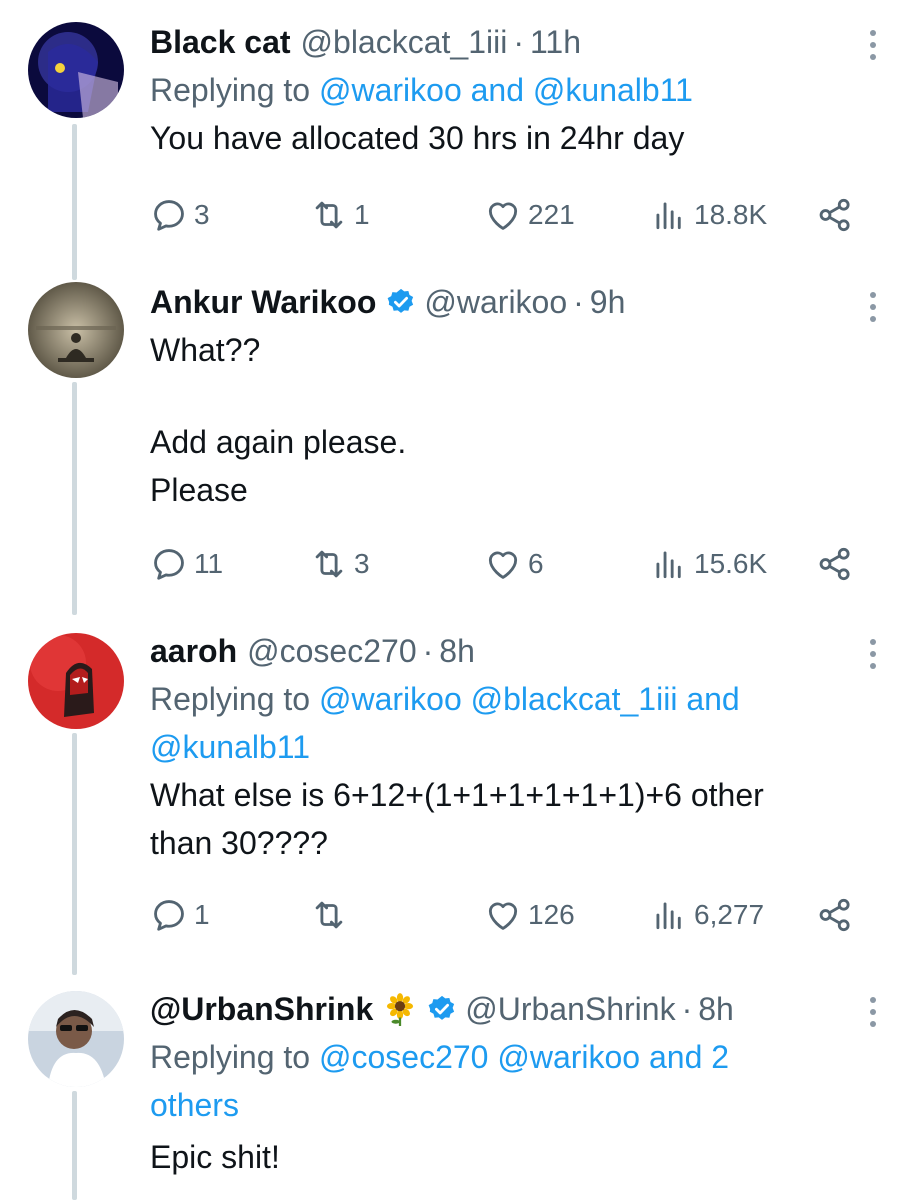  Describe the element at coordinates (404, 42) in the screenshot. I see `author-handle: @blackcat_1iii` at that location.